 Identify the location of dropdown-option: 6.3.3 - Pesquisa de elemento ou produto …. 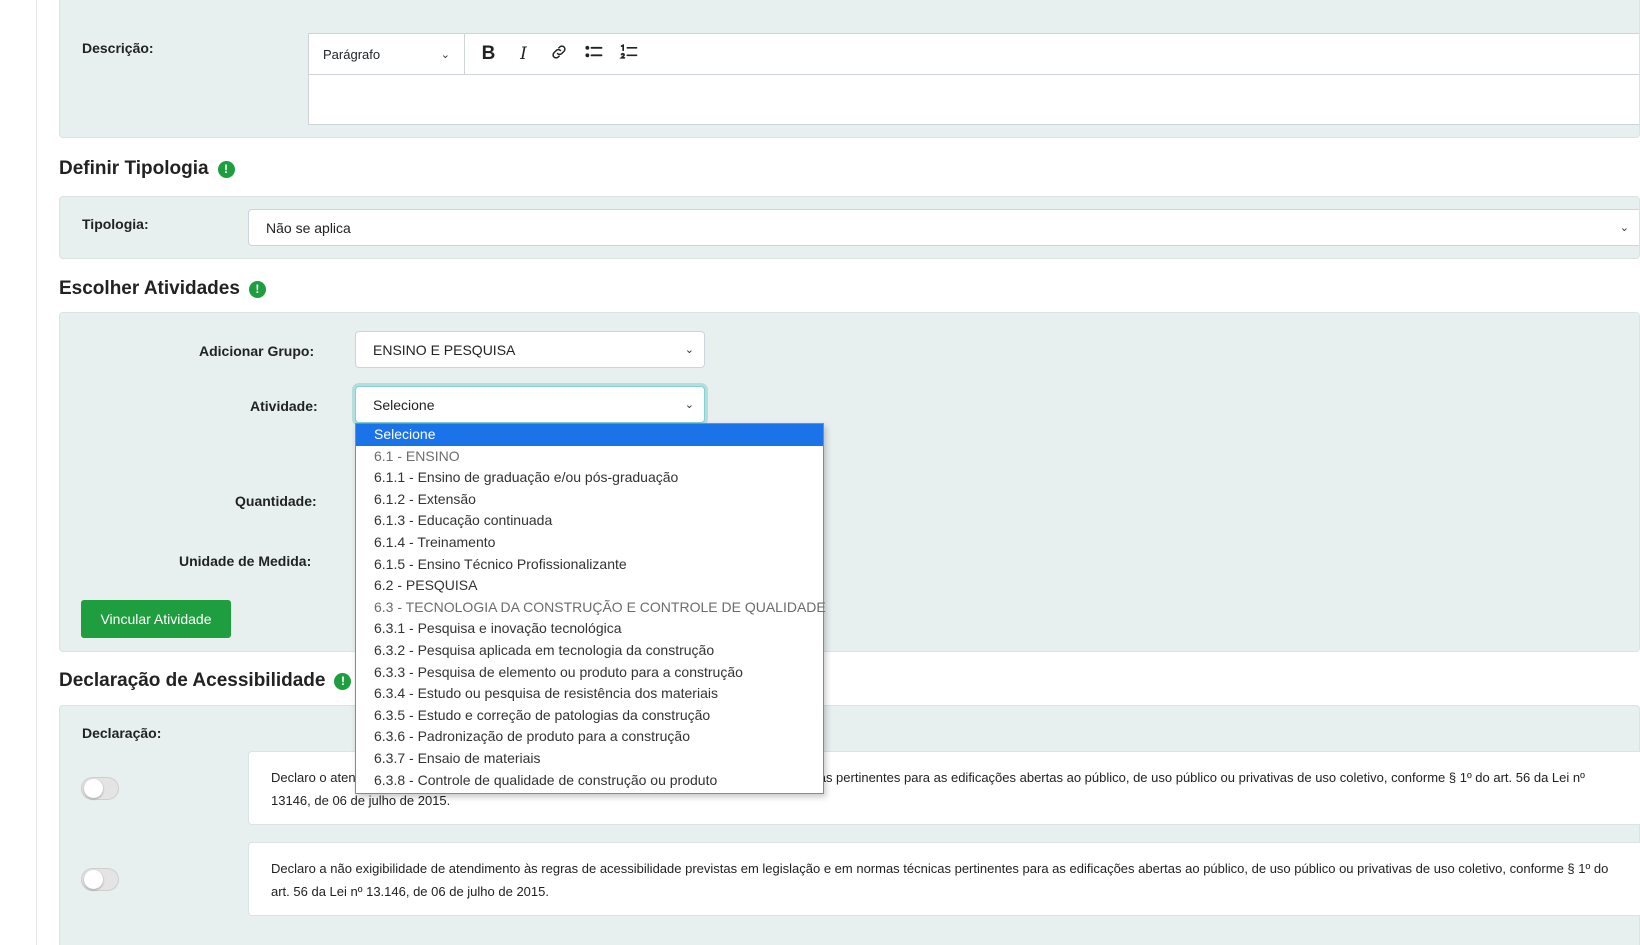
(589, 673).